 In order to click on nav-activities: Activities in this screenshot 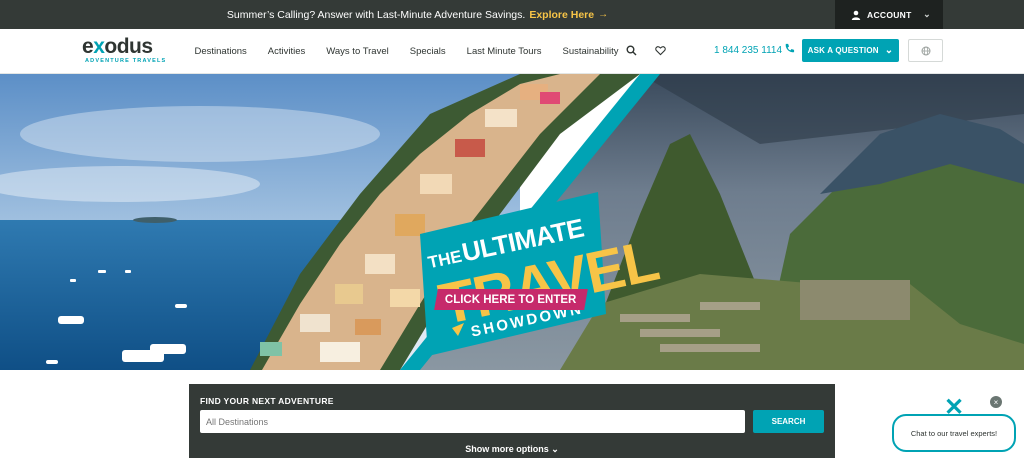, I will do `click(286, 51)`.